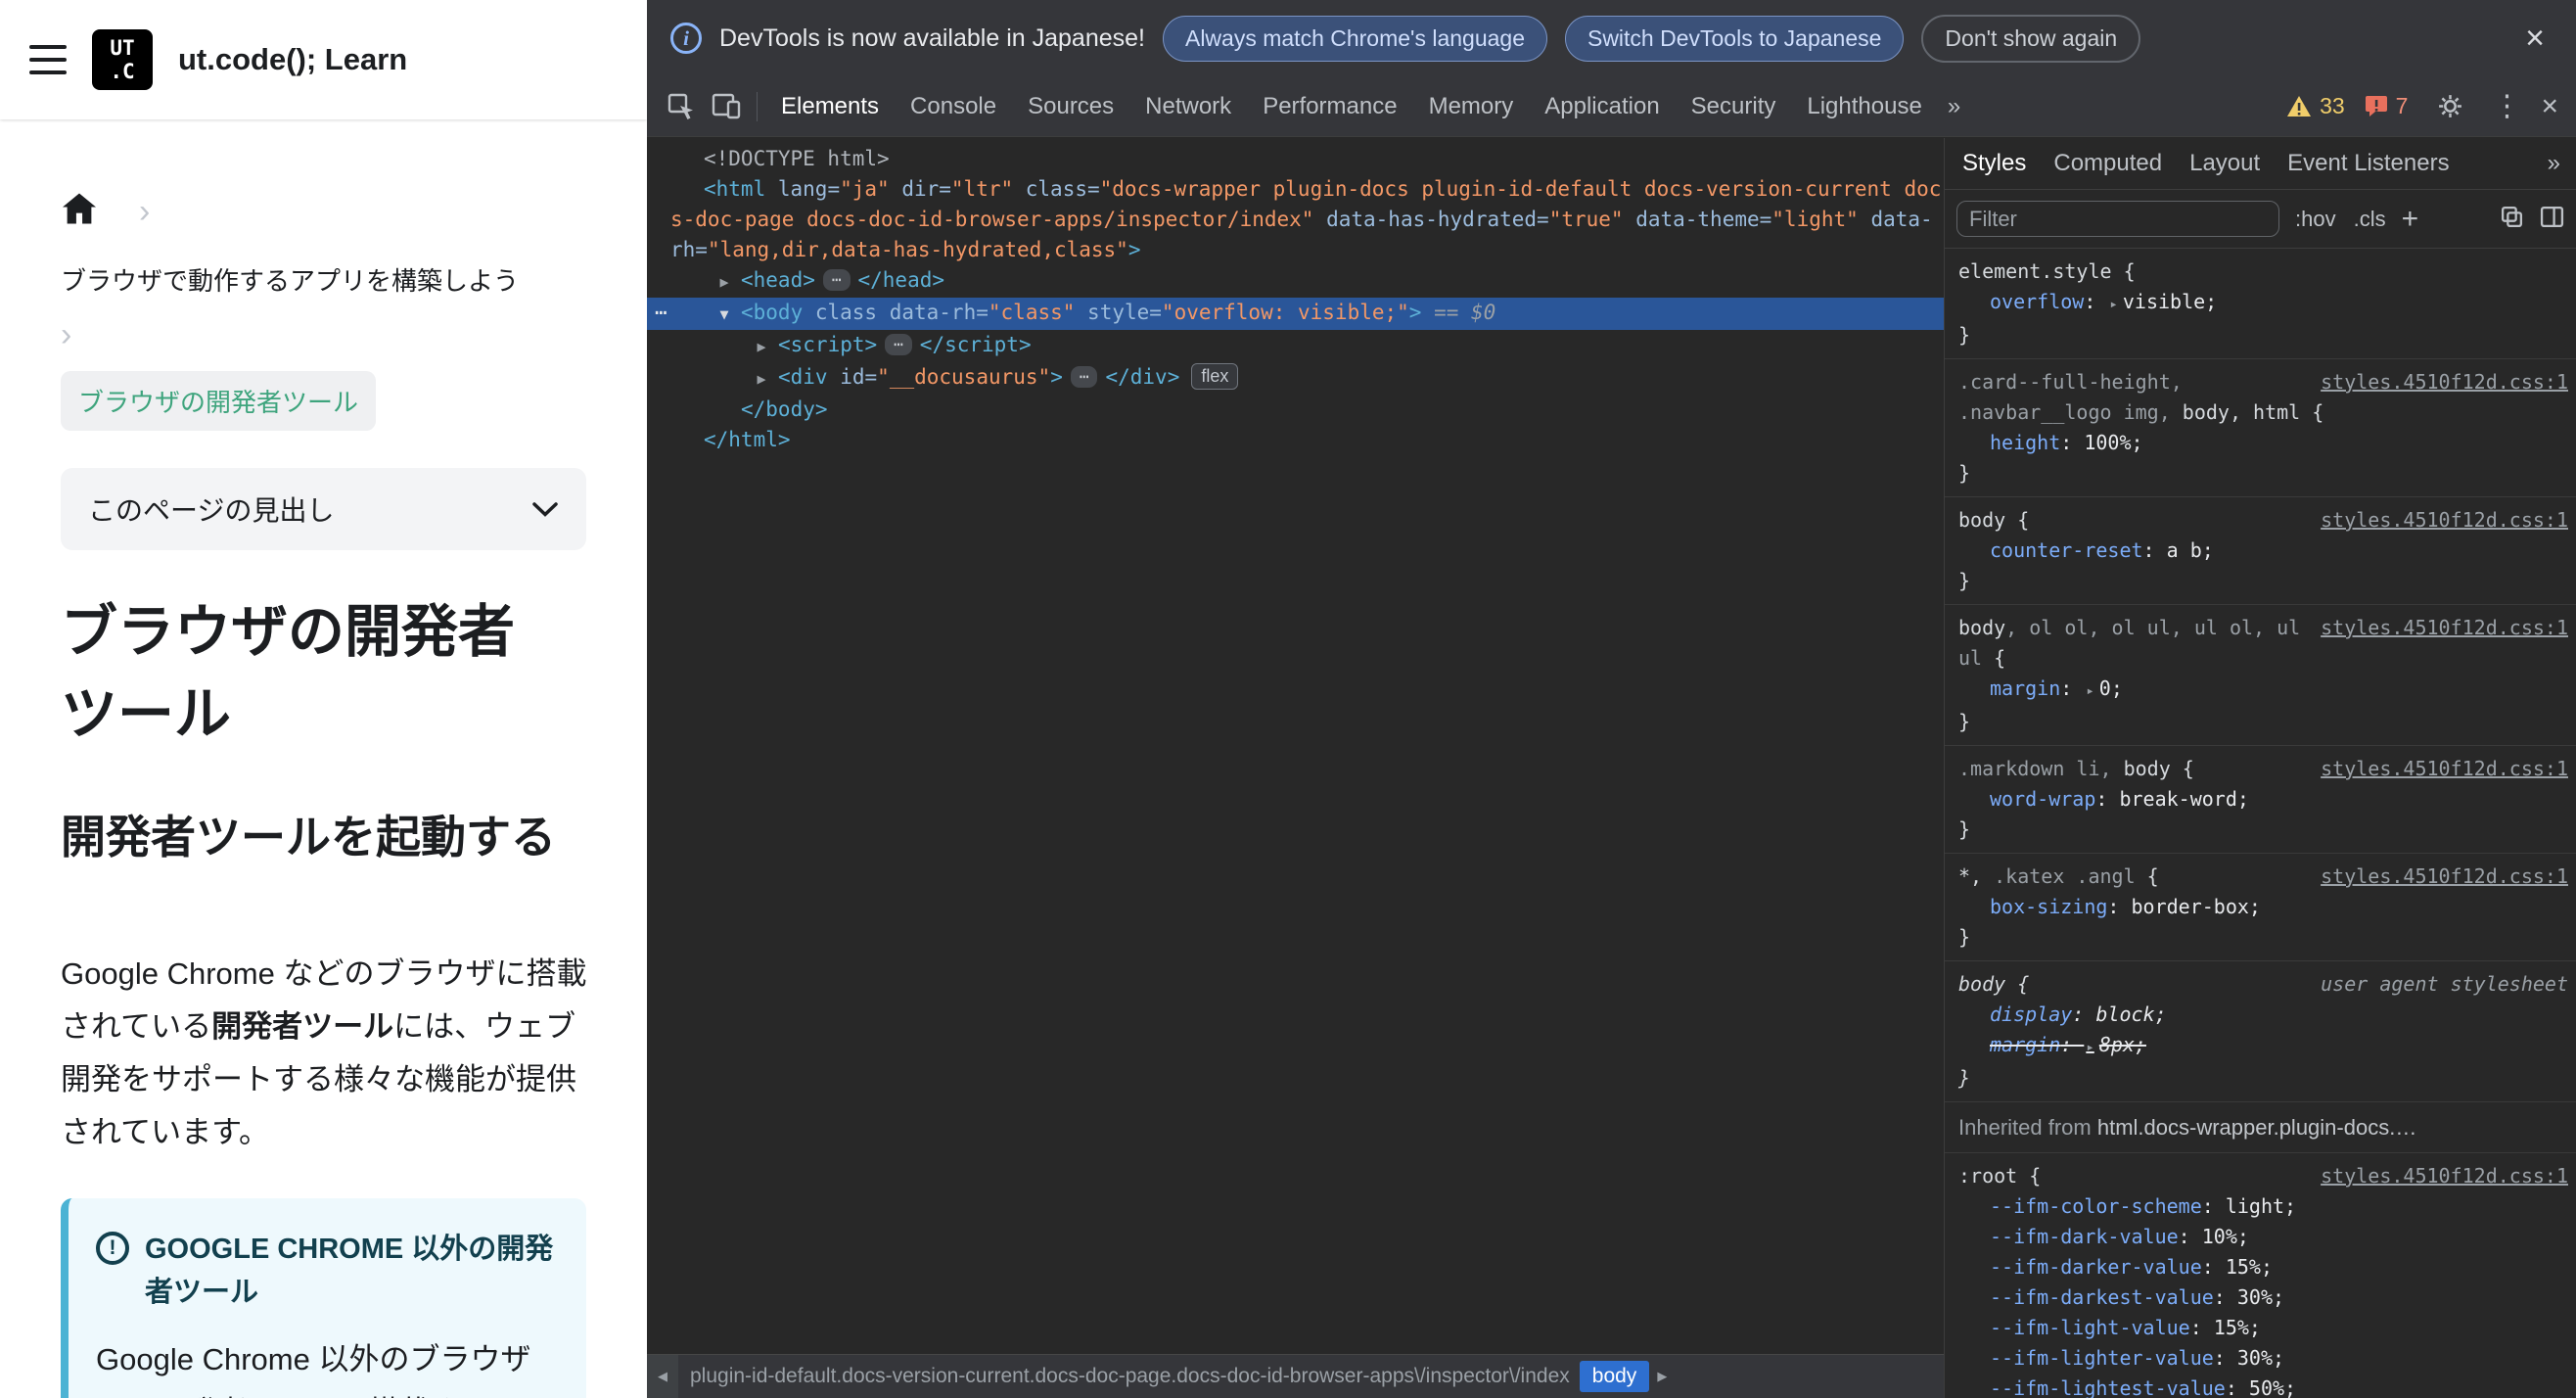 Image resolution: width=2576 pixels, height=1398 pixels. I want to click on new-style-rule-icon: +, so click(2410, 219).